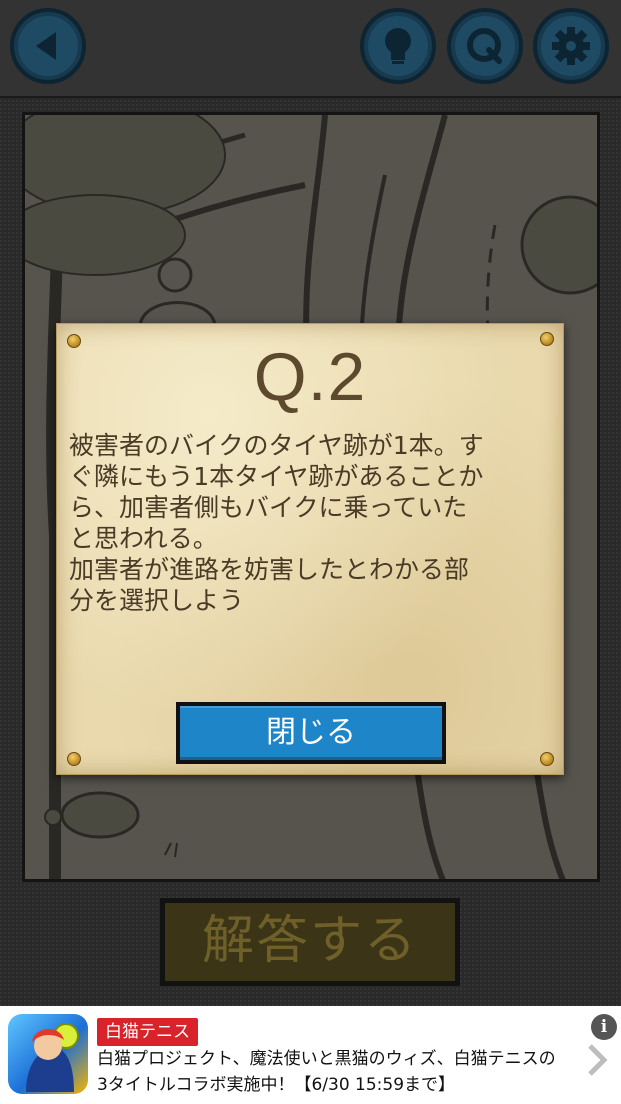 This screenshot has height=1104, width=621. I want to click on ad-line: 白猫プロジェクト、魔法使いと黒猫のウィズ、白猫テニスの, so click(326, 1059).